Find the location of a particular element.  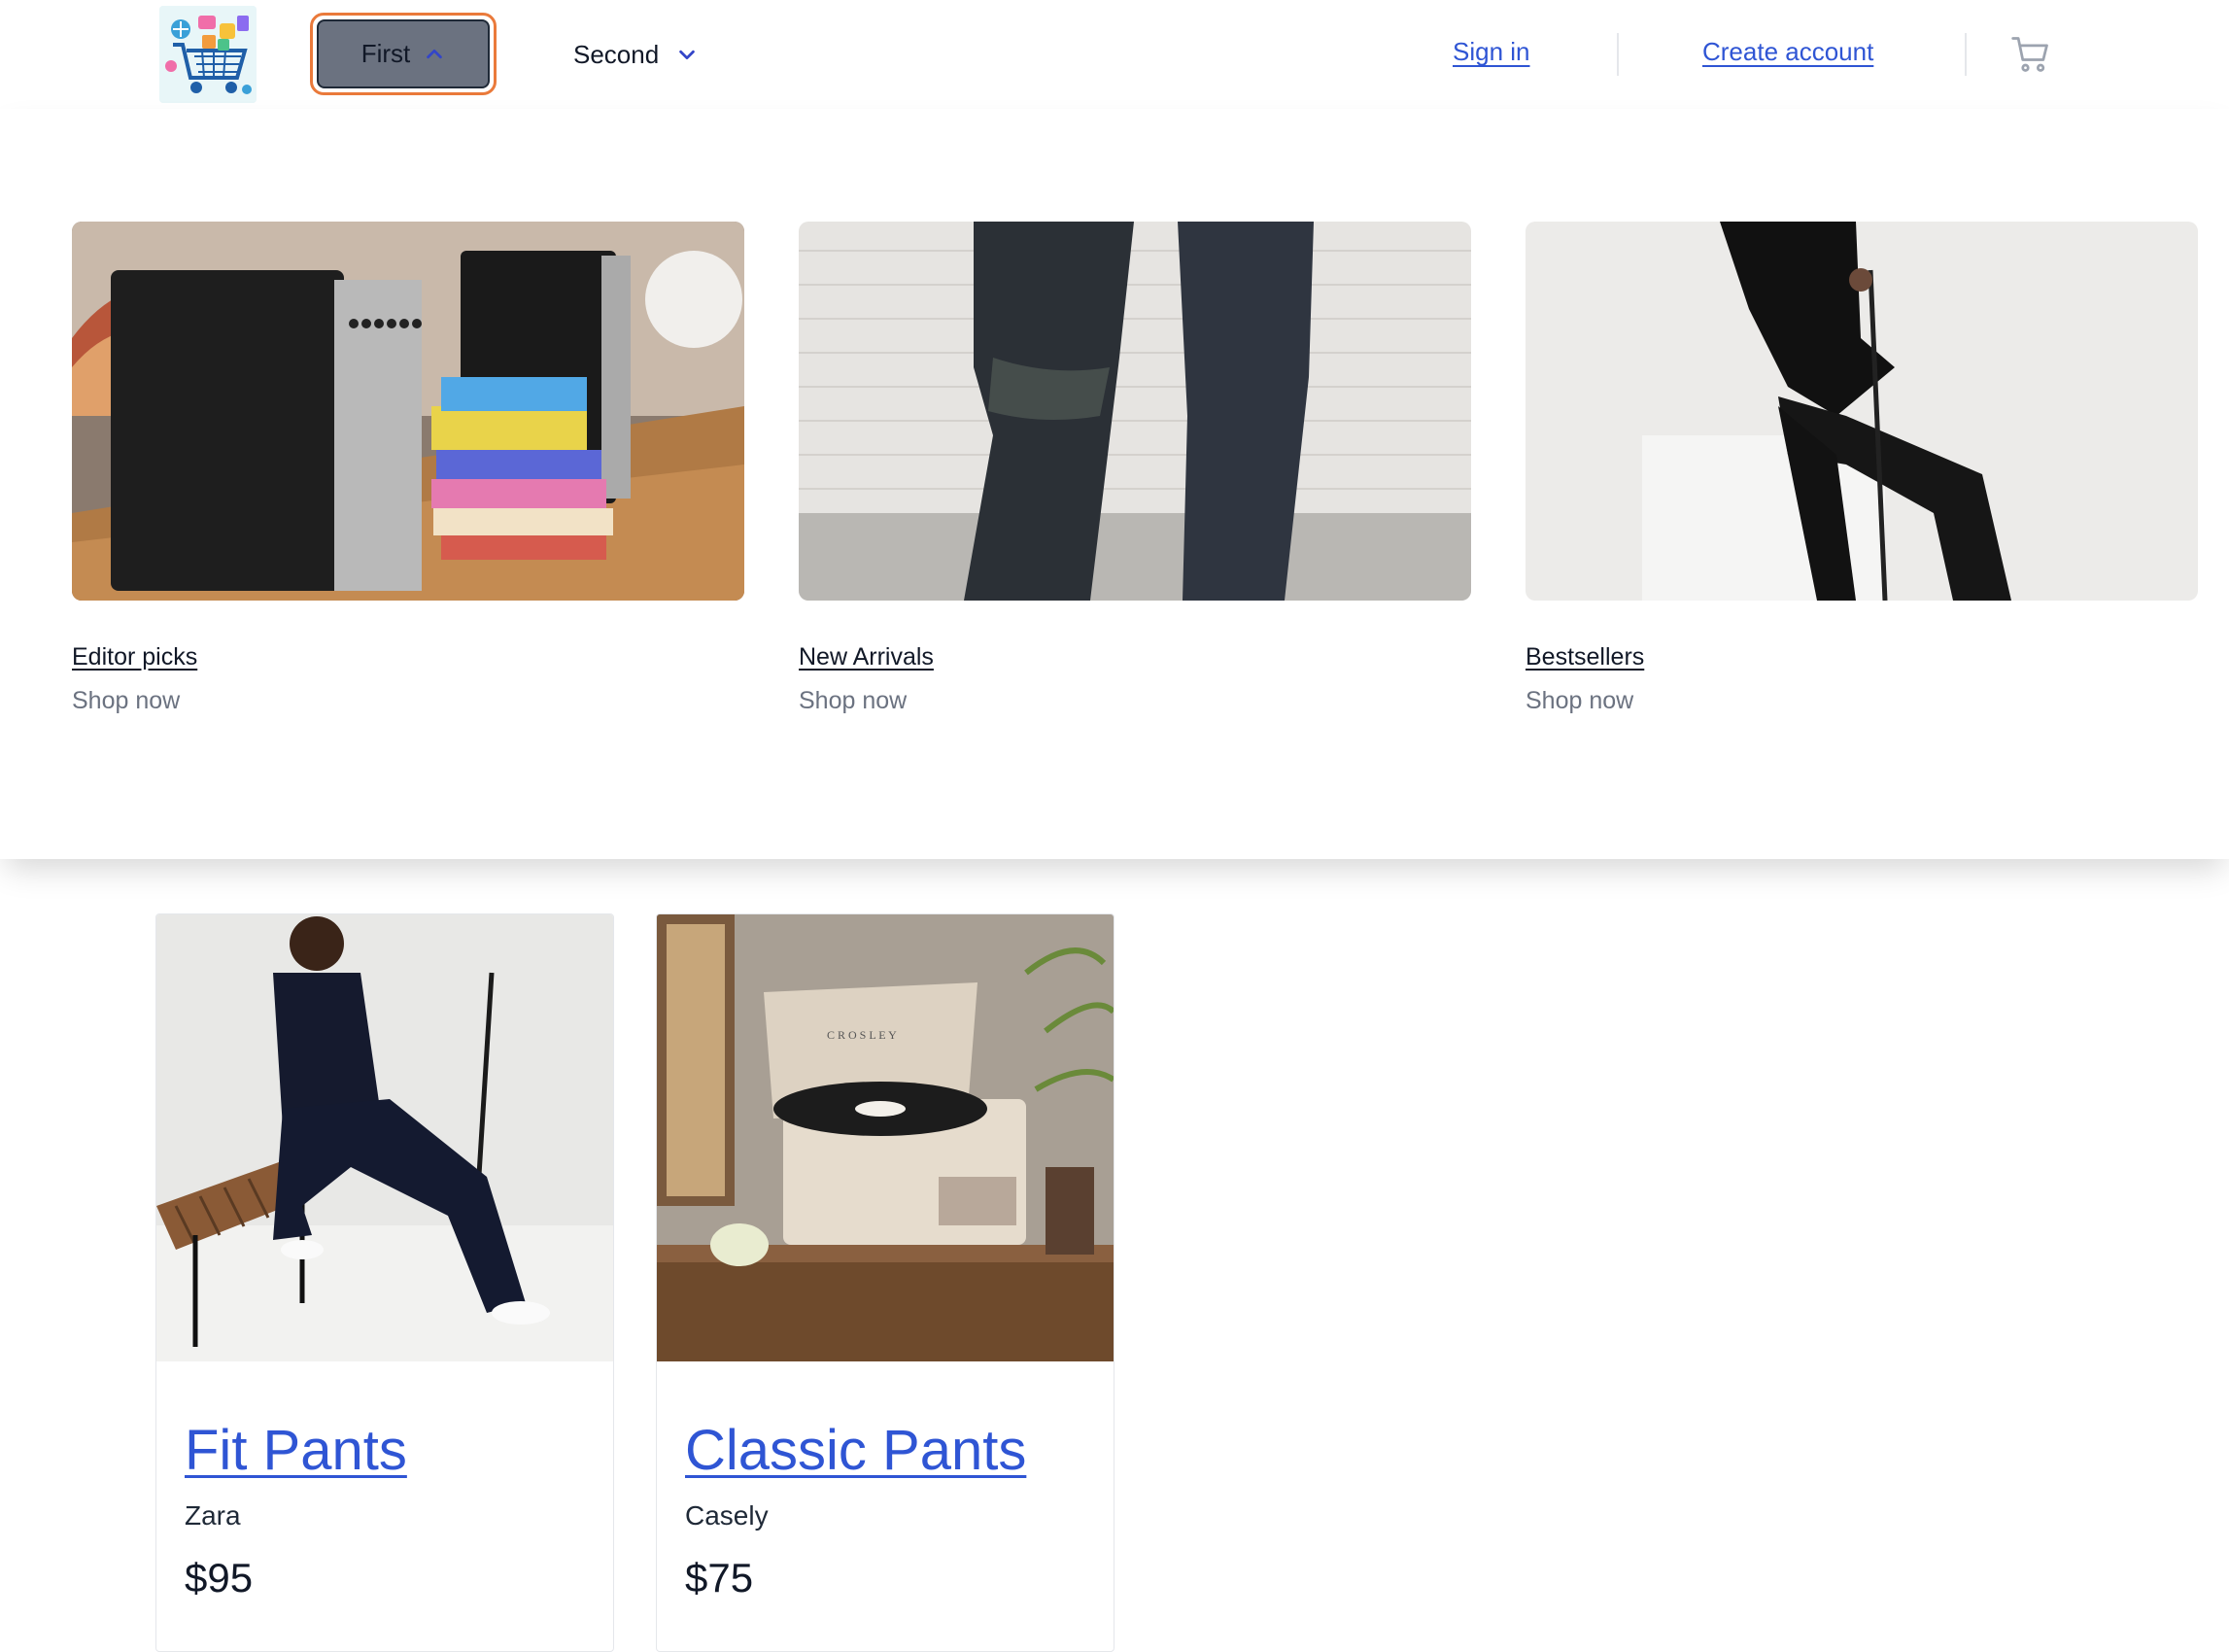

man-on-bench-image is located at coordinates (384, 1138).